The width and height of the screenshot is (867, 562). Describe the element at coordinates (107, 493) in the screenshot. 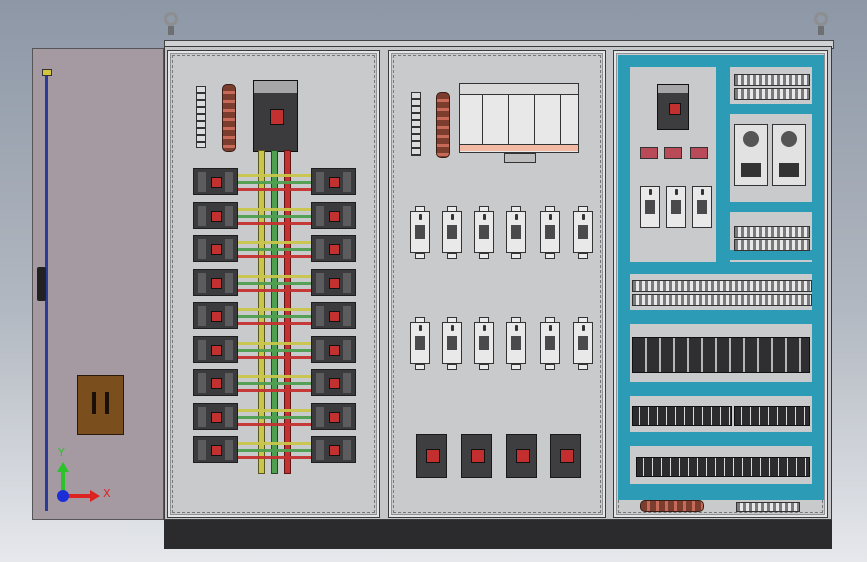

I see `triad-x-label: X` at that location.